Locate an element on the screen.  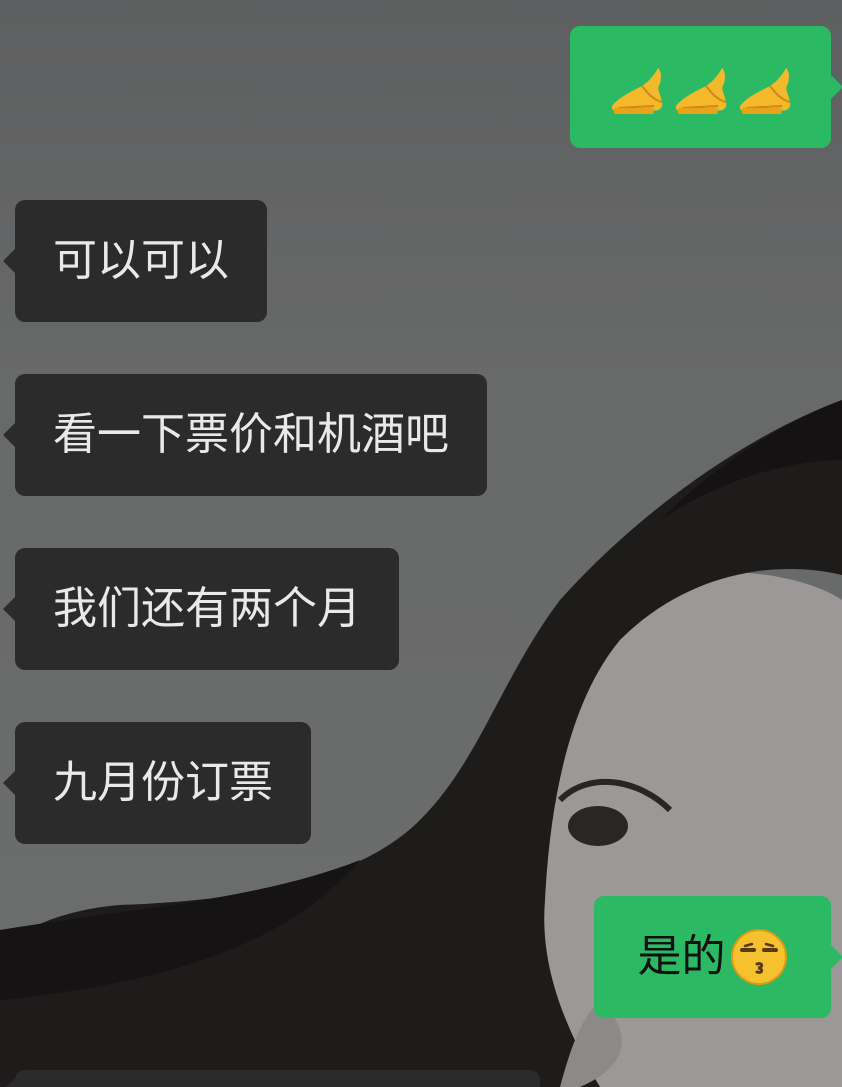
incoming-message-bubble: 看一下票价和机酒吧 is located at coordinates (245, 435).